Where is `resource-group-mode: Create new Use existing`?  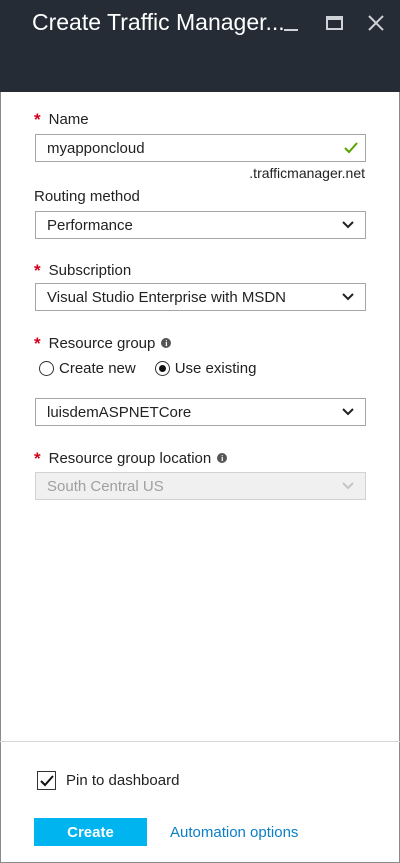
resource-group-mode: Create new Use existing is located at coordinates (157, 368).